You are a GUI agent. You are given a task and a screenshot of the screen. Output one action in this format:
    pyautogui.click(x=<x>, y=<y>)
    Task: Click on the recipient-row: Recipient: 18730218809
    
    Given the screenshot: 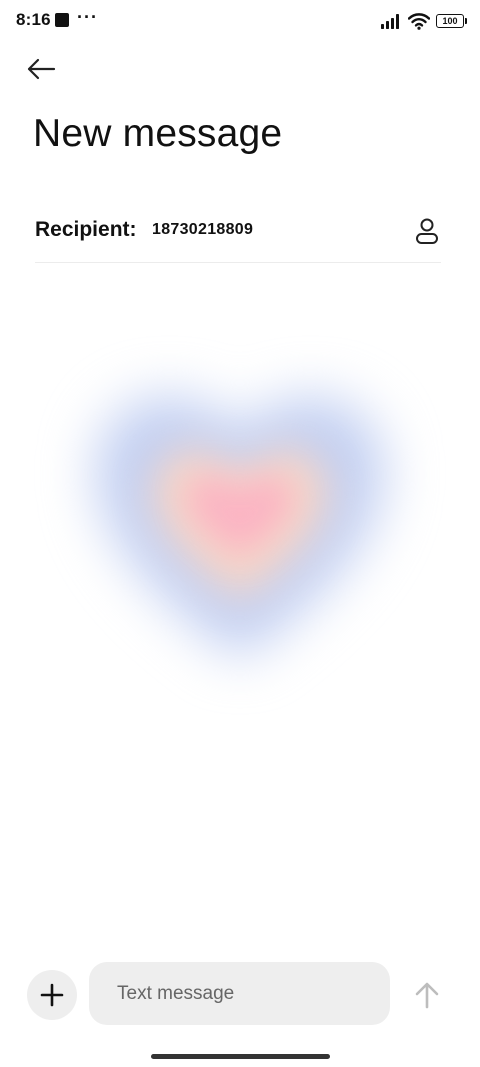 What is the action you would take?
    pyautogui.click(x=238, y=234)
    